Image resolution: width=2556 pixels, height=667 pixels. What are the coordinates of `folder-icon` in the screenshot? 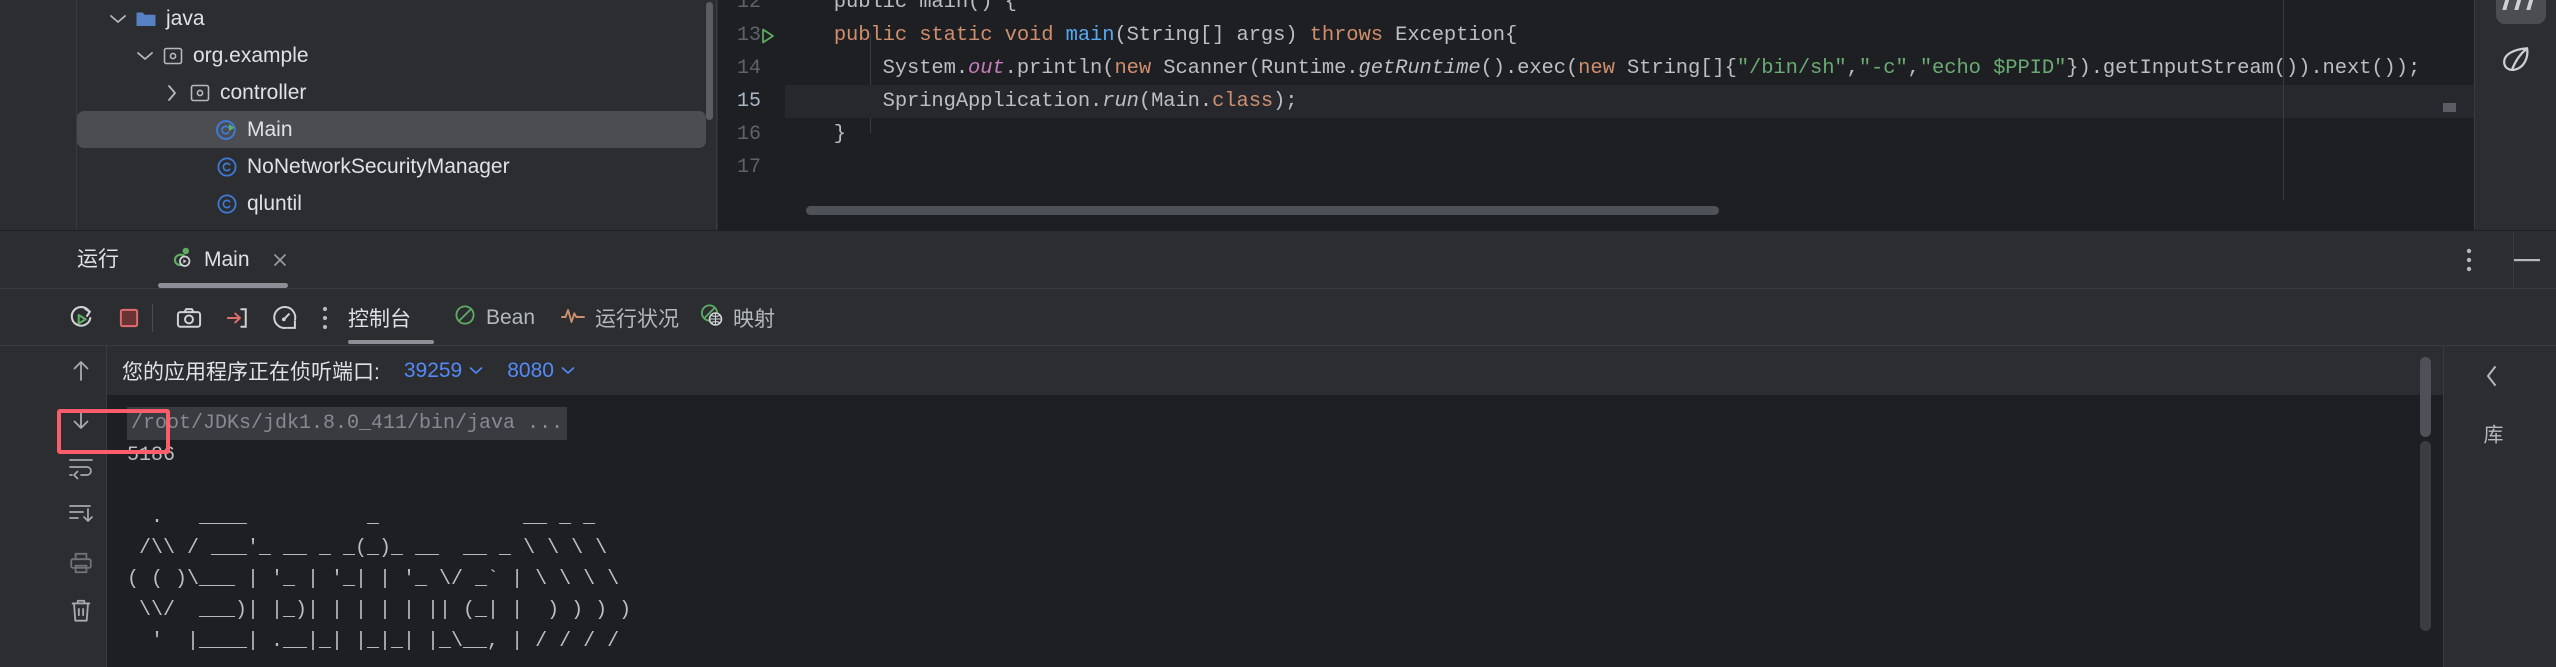 It's located at (146, 18).